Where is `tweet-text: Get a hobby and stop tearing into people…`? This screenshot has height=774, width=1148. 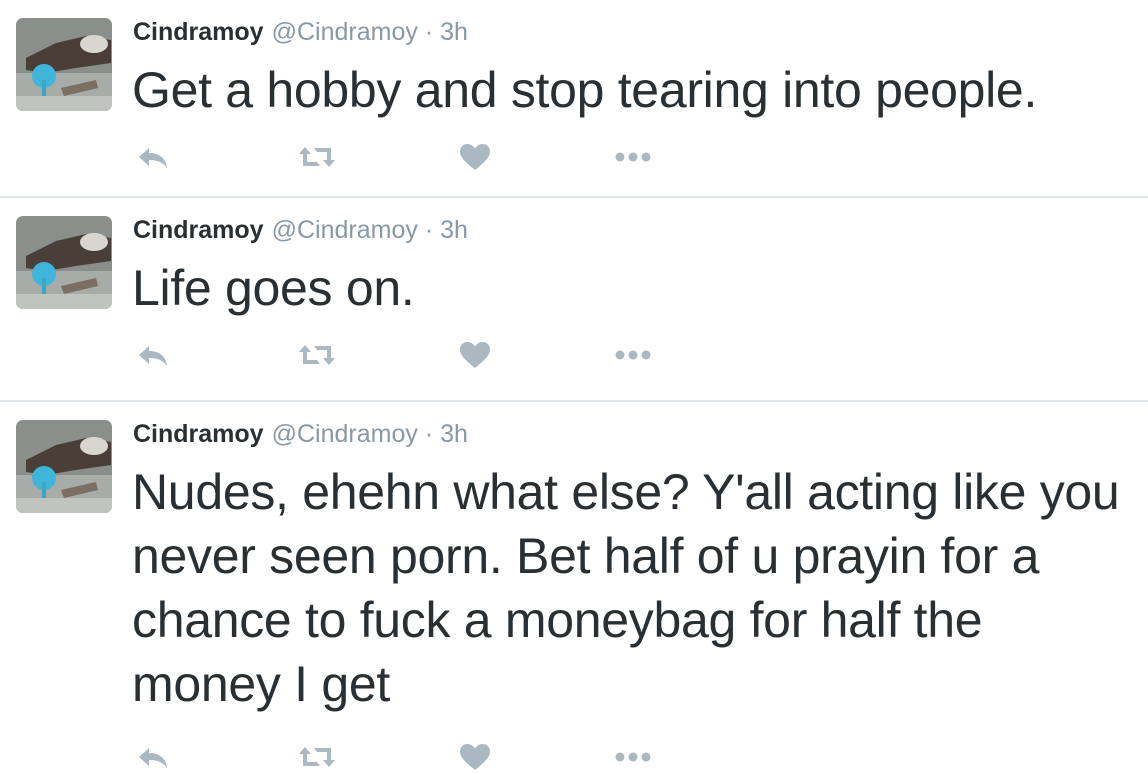
tweet-text: Get a hobby and stop tearing into people… is located at coordinates (585, 90).